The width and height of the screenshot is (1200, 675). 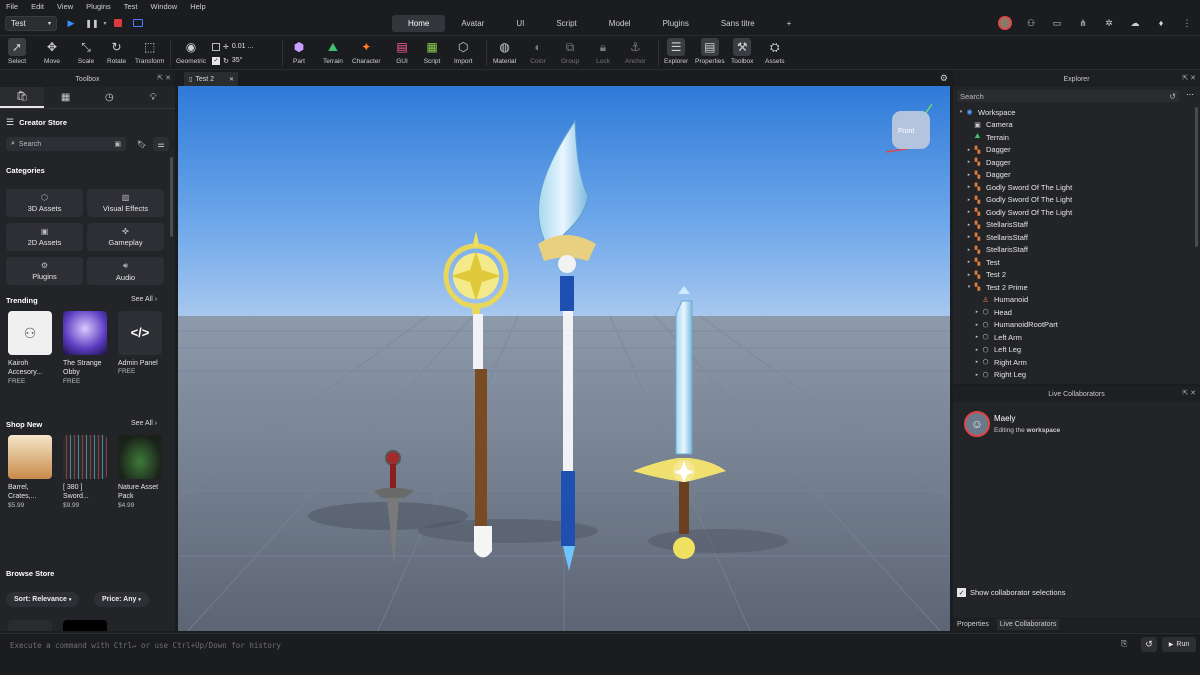 I want to click on bookmark-icon: 🔖︎, so click(x=142, y=144).